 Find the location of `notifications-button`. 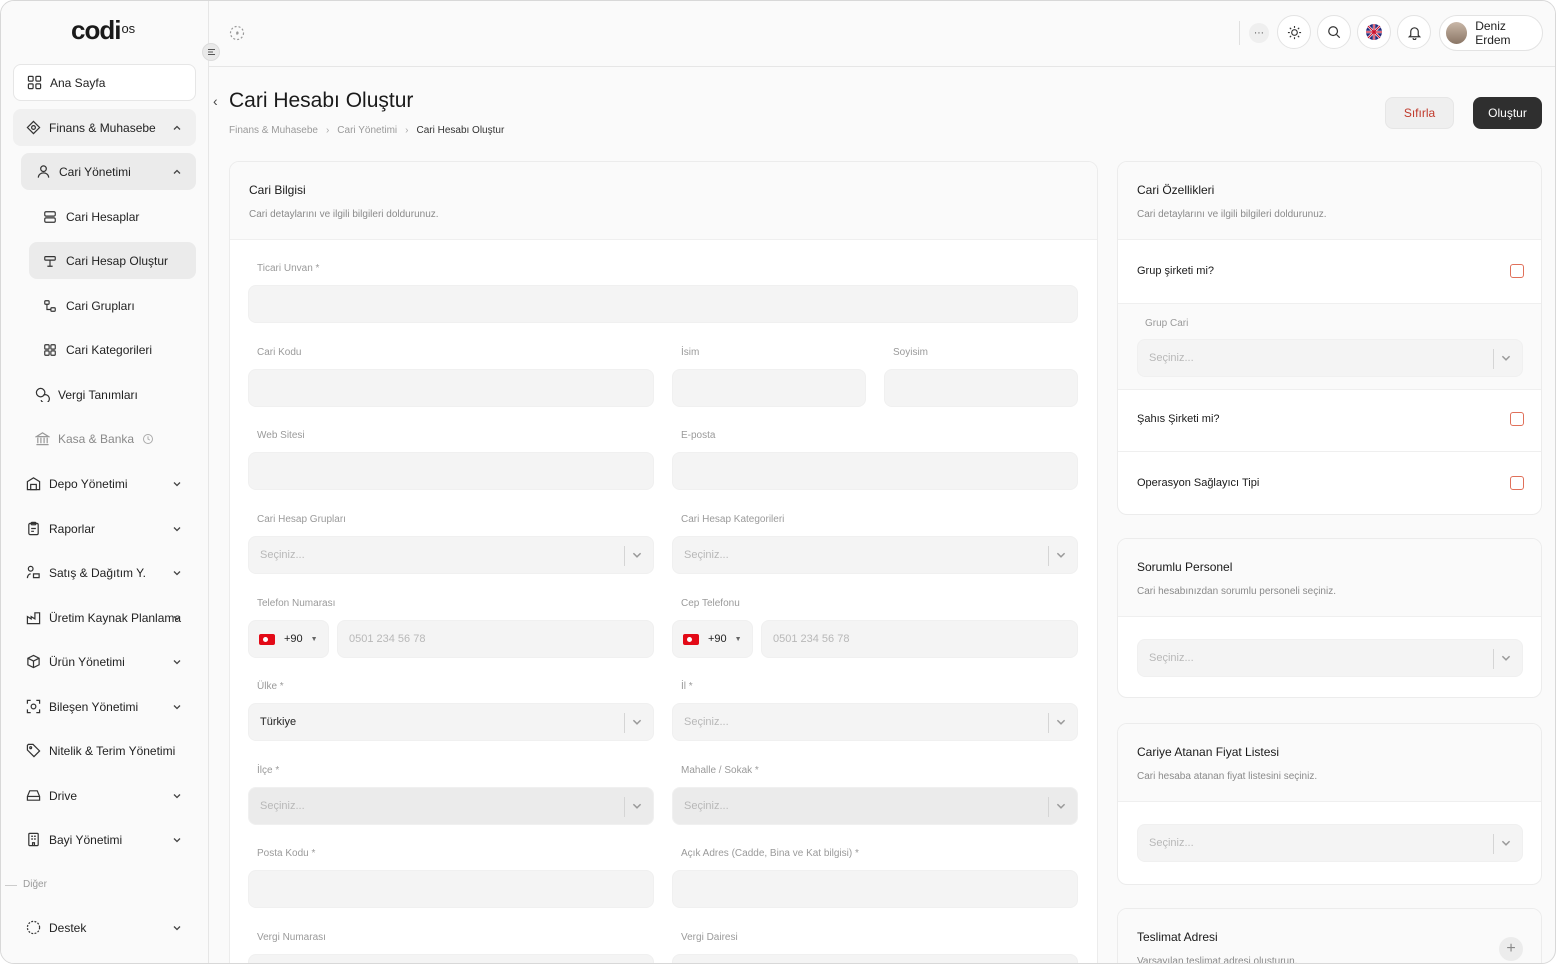

notifications-button is located at coordinates (1414, 32).